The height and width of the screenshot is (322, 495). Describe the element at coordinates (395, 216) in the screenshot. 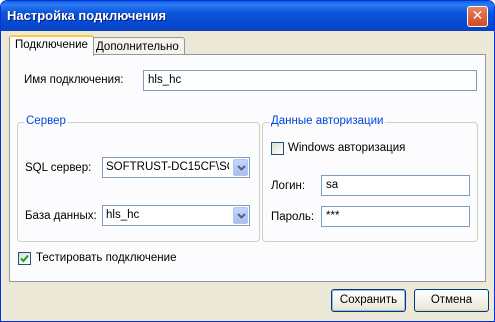

I see `password-input: ***` at that location.